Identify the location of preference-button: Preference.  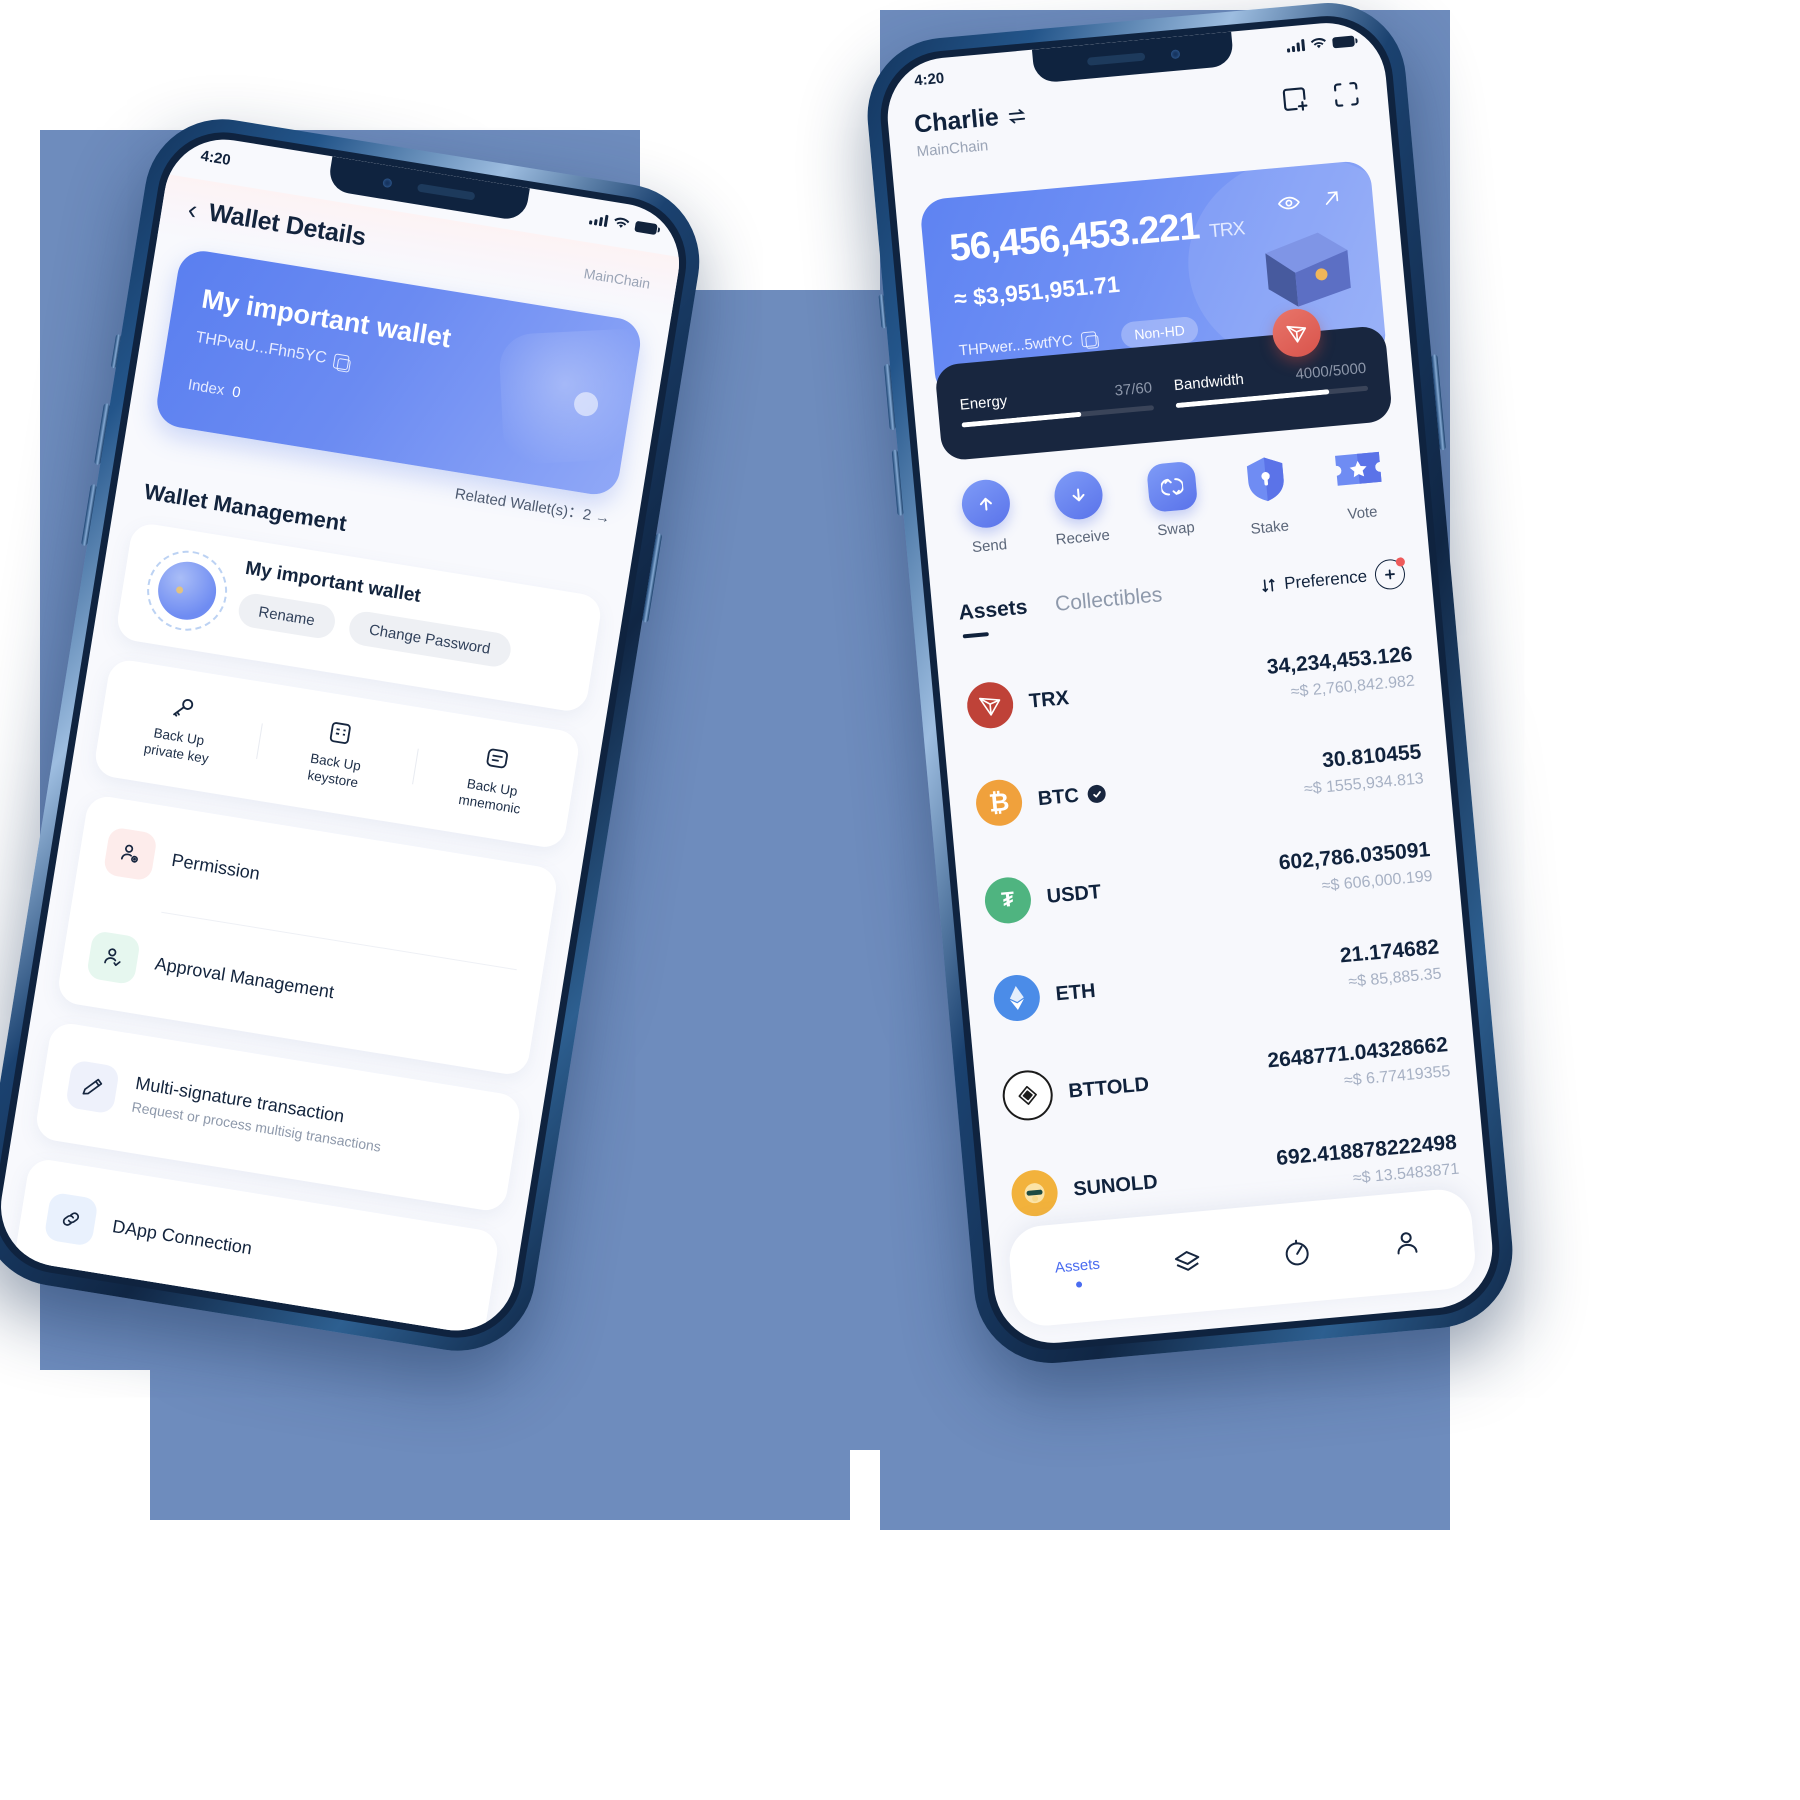
(1333, 579).